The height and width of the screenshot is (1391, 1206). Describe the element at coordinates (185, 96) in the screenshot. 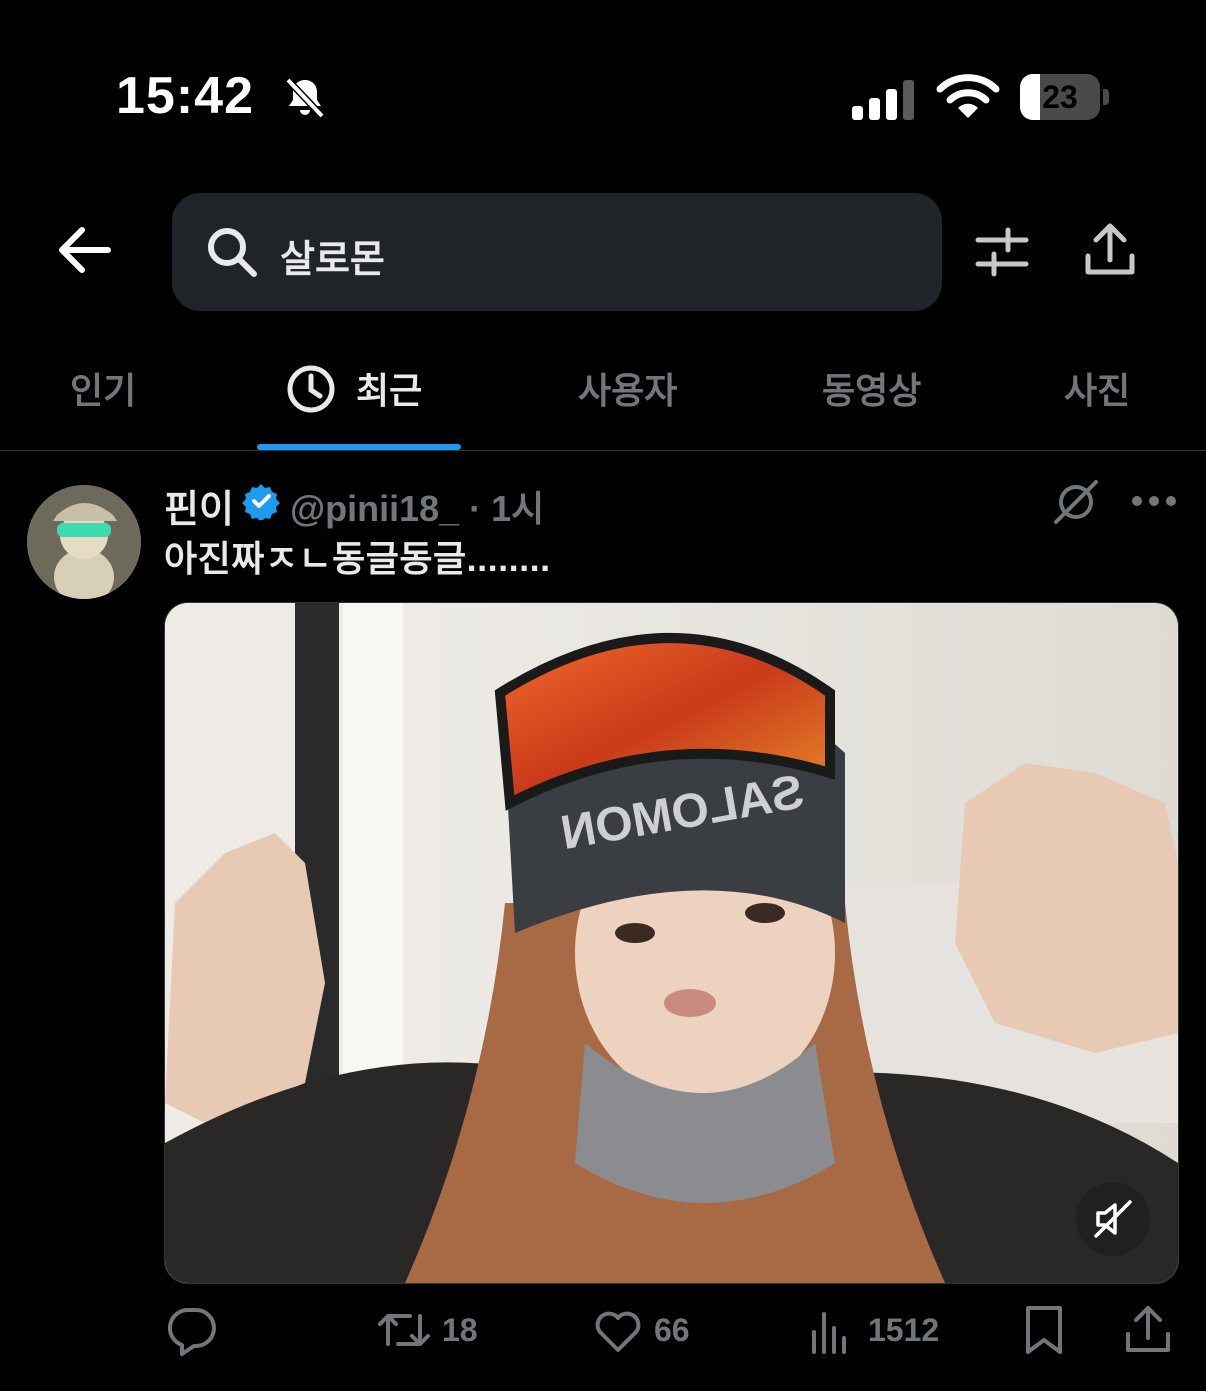

I see `status-time: 15:42` at that location.